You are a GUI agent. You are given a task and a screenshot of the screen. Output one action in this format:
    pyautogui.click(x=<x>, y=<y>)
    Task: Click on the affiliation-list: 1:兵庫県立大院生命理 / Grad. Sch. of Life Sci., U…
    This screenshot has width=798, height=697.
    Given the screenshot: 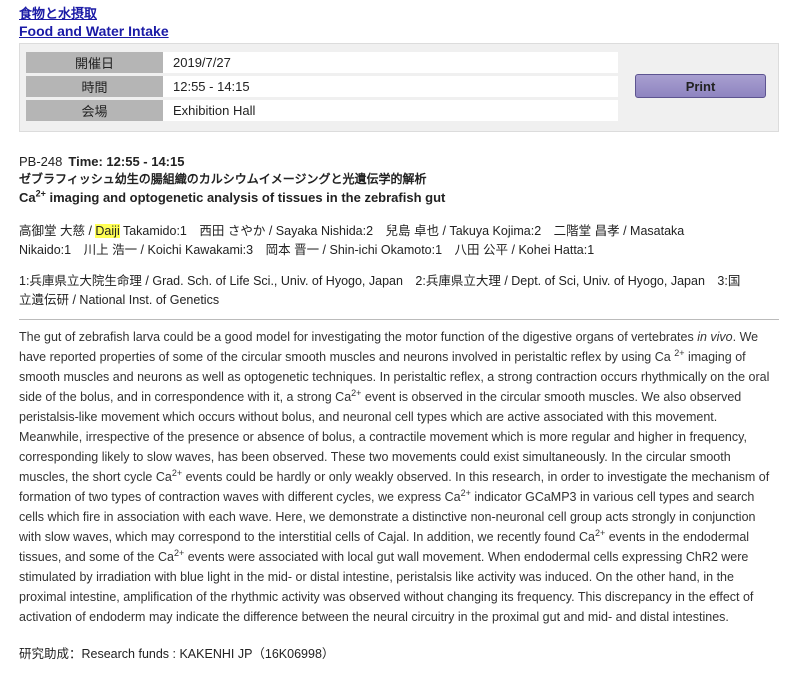 What is the action you would take?
    pyautogui.click(x=399, y=291)
    